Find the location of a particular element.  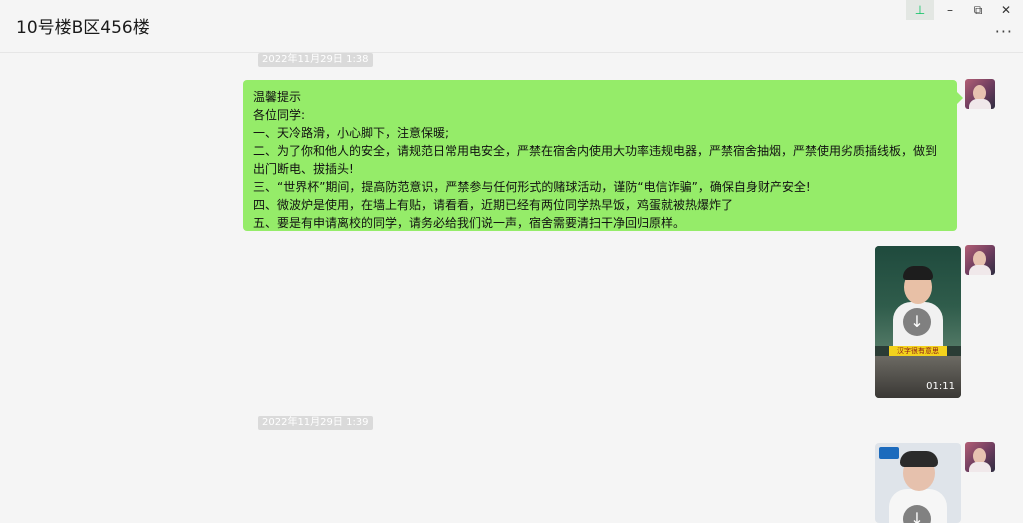

notice-line: 温馨提示 is located at coordinates (277, 97).